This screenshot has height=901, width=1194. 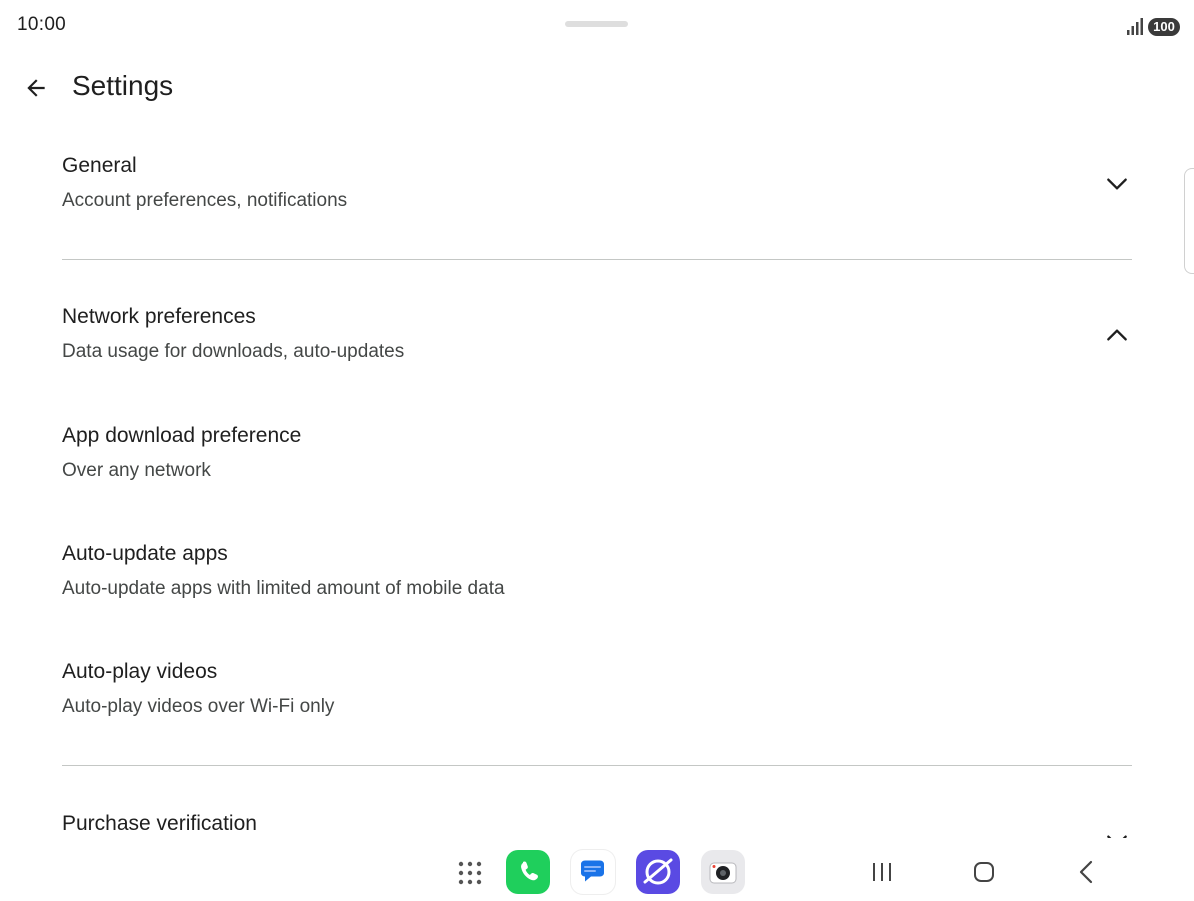 I want to click on section-subtitle: Account preferences, notifications, so click(x=205, y=200).